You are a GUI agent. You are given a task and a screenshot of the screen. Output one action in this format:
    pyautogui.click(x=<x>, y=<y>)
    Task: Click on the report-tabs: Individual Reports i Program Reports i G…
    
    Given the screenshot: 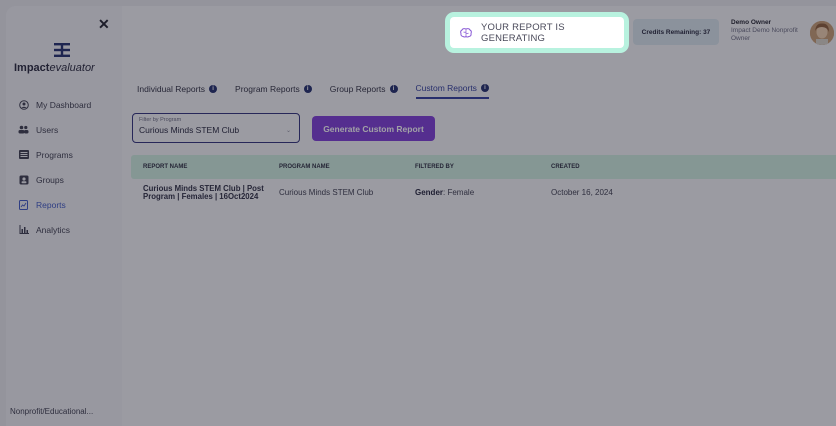 What is the action you would take?
    pyautogui.click(x=322, y=90)
    